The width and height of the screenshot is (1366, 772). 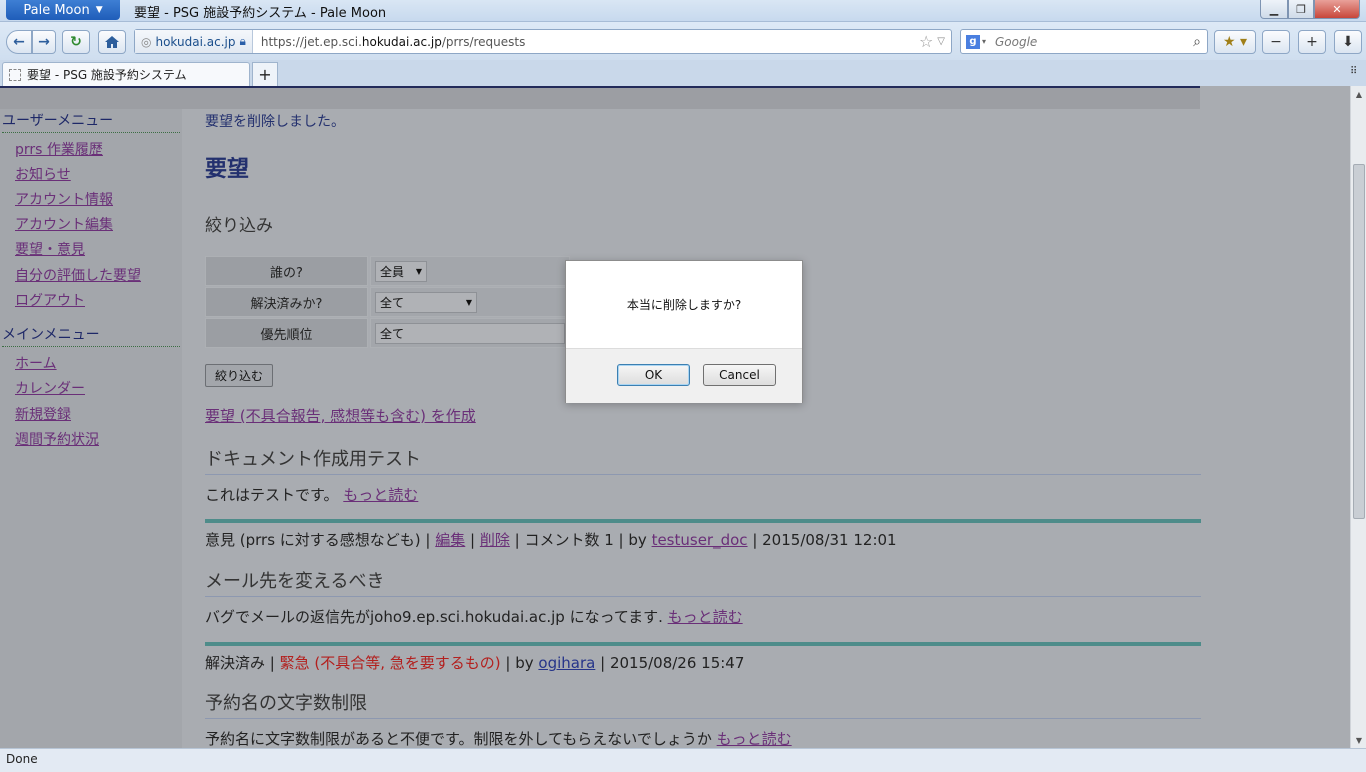 I want to click on sidebar-item-new-registration: 新規登録, so click(x=43, y=414).